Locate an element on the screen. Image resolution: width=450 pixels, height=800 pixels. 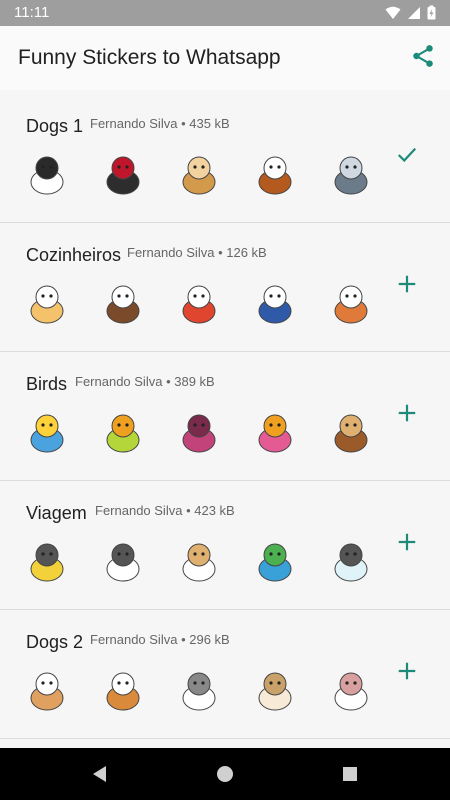
status-time: 11:11 is located at coordinates (32, 12).